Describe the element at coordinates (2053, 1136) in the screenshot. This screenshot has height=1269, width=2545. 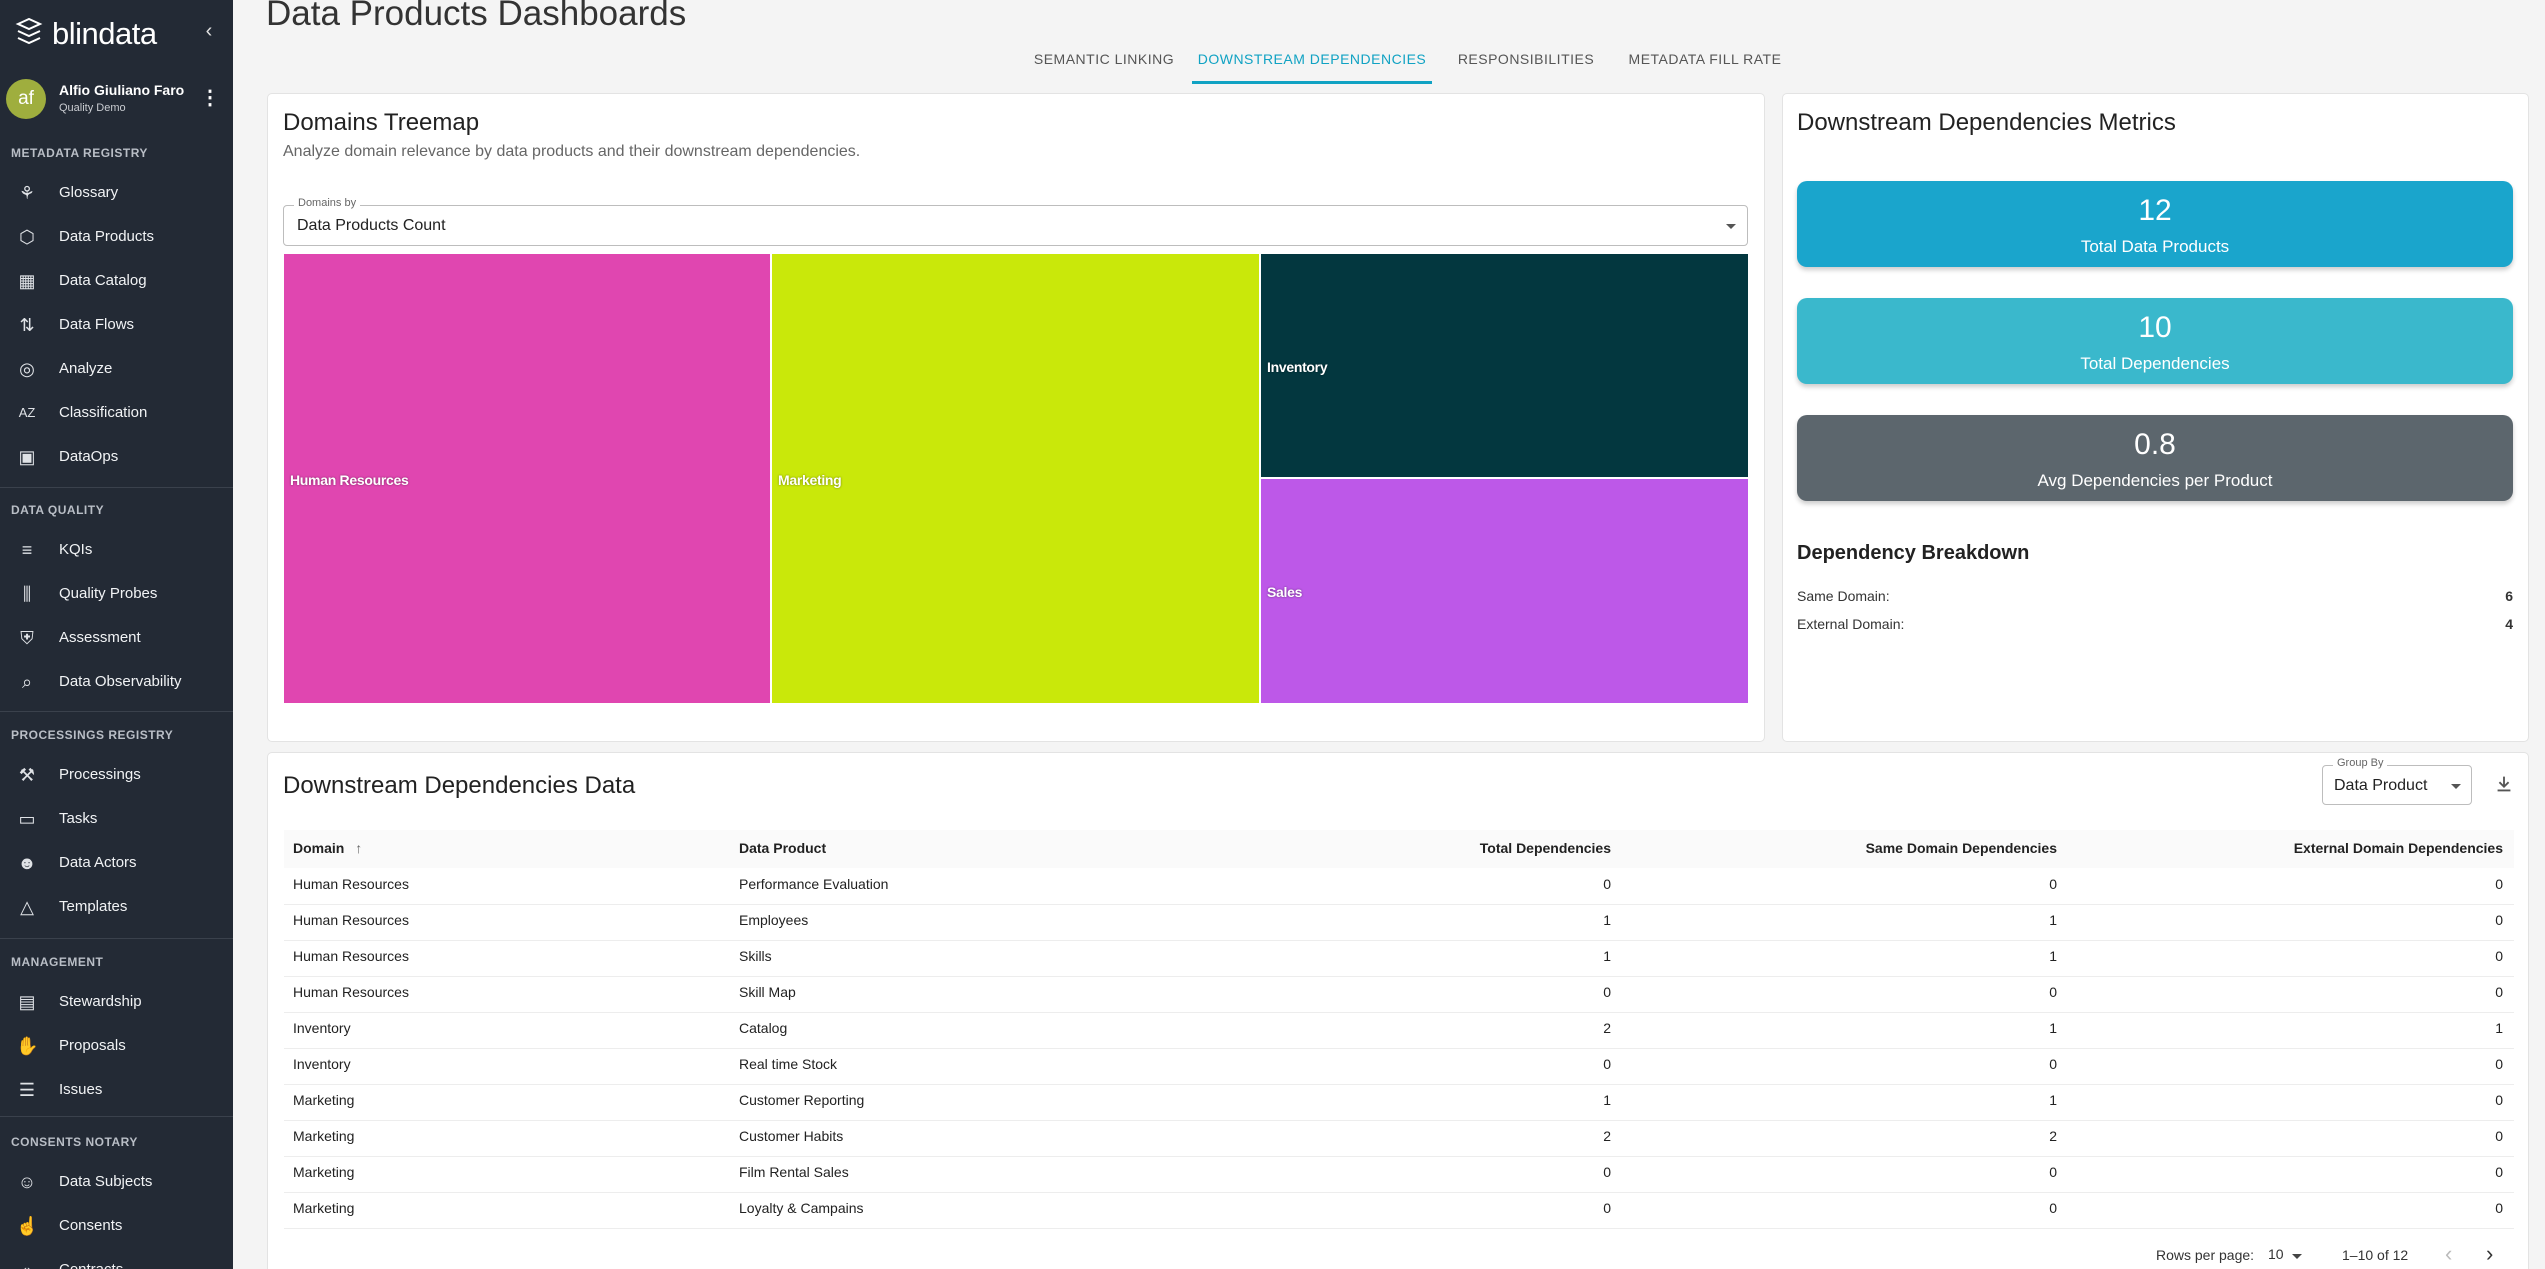
I see `cell-same-domain: 2` at that location.